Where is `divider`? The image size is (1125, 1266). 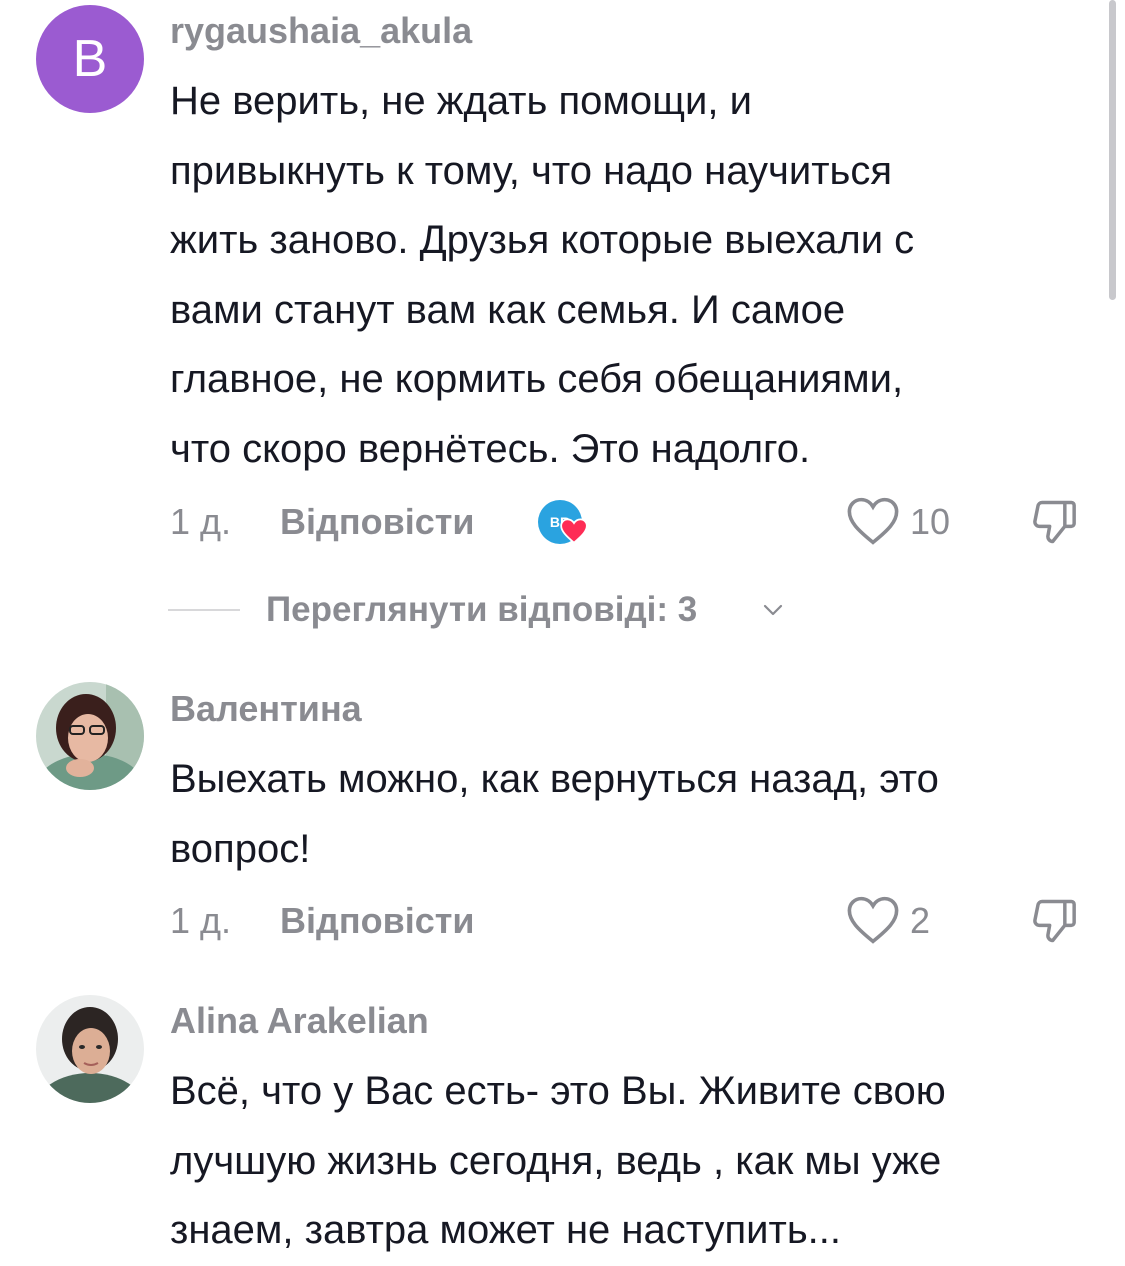
divider is located at coordinates (204, 610).